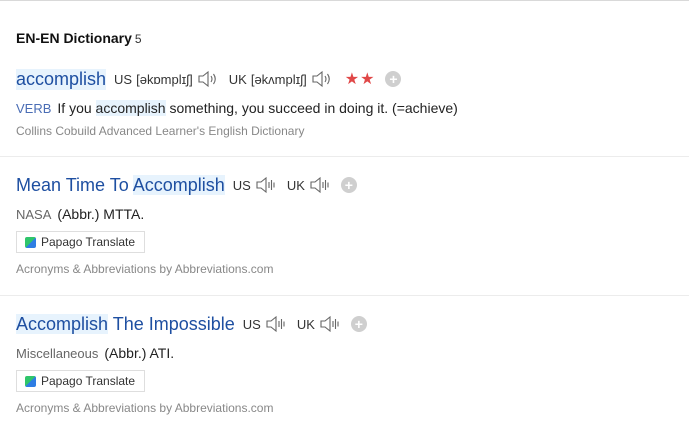 The width and height of the screenshot is (689, 448). I want to click on section-title-text: EN-EN Dictionary, so click(74, 38).